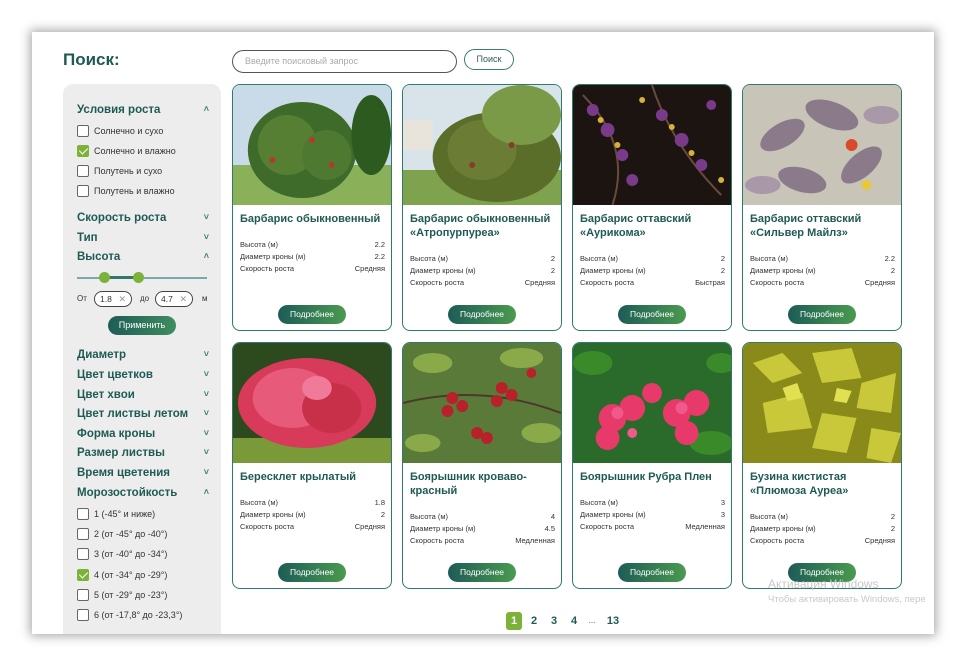 The width and height of the screenshot is (966, 666). Describe the element at coordinates (823, 584) in the screenshot. I see `windows-watermark-title: Активация Windows` at that location.